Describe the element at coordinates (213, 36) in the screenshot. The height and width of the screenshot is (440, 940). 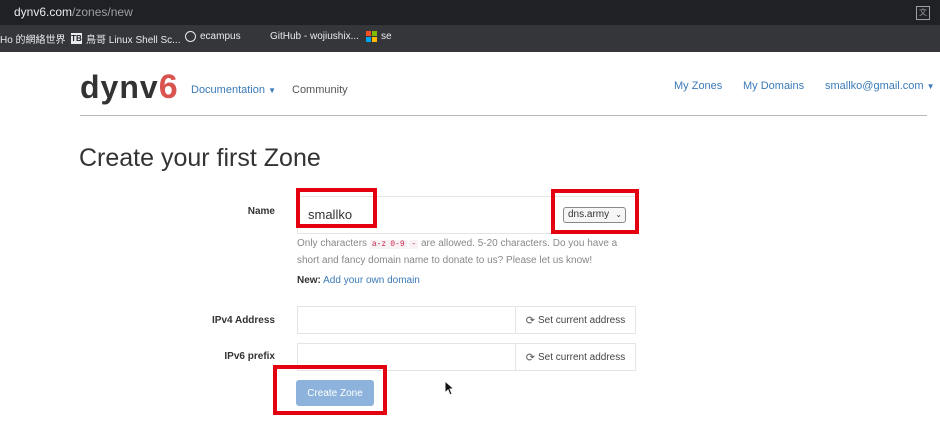
I see `bookmark-item: ecampus` at that location.